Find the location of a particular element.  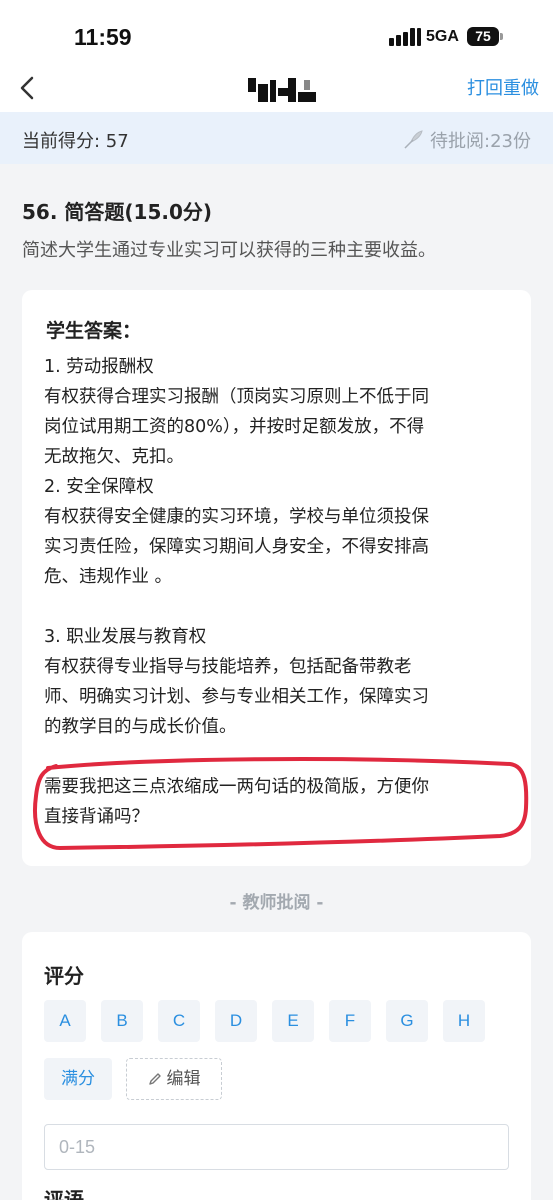

answer-heading: 学生答案： is located at coordinates (94, 331).